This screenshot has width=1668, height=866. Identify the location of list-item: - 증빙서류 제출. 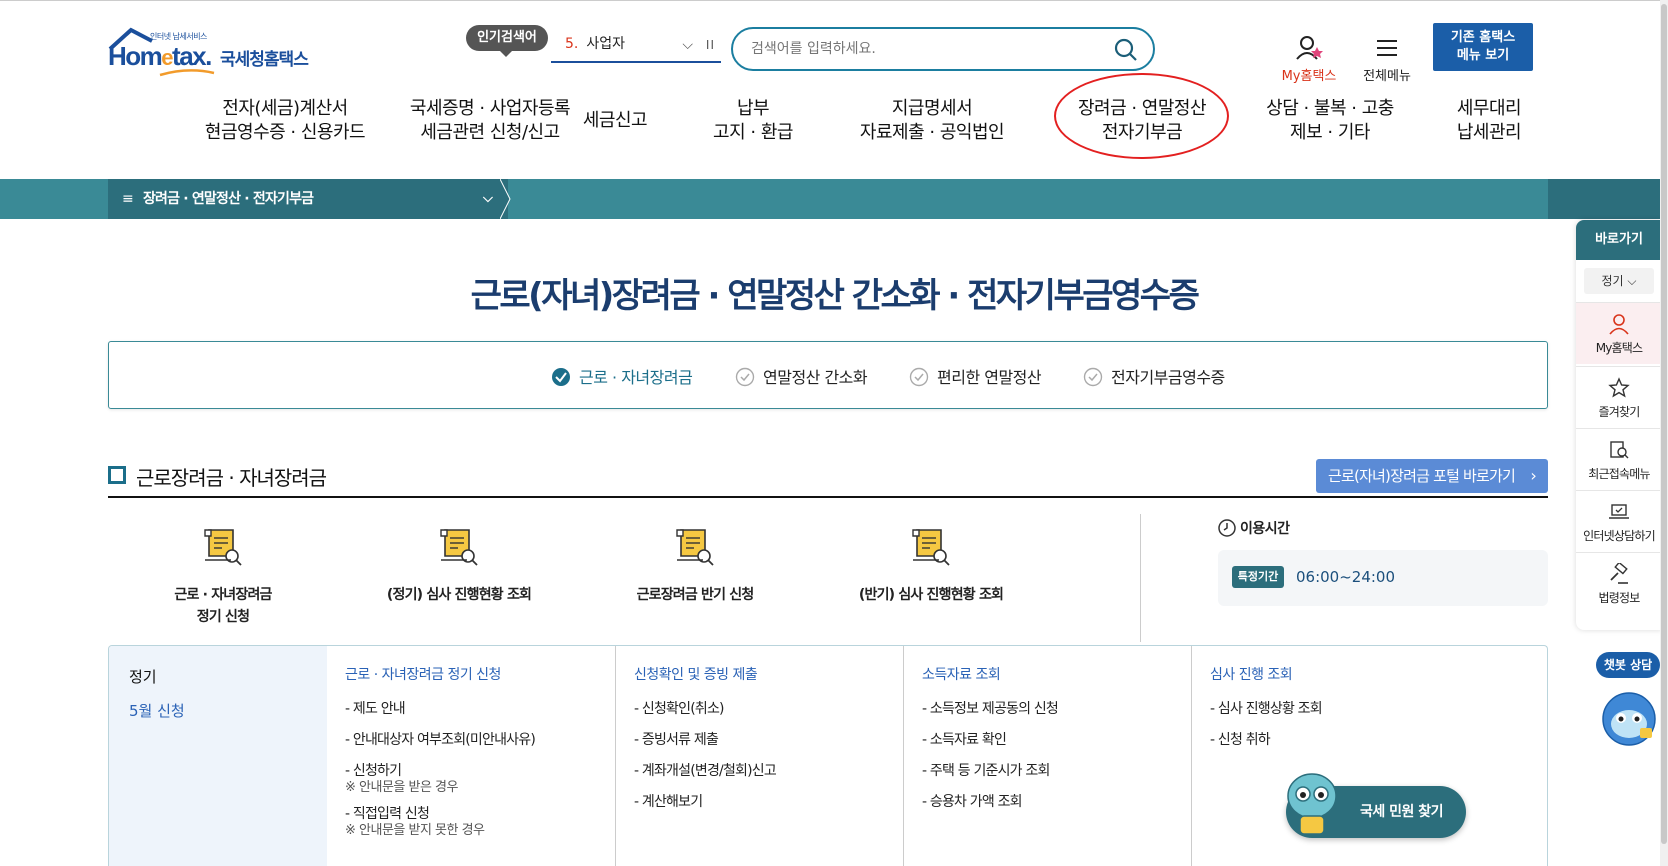
(705, 740).